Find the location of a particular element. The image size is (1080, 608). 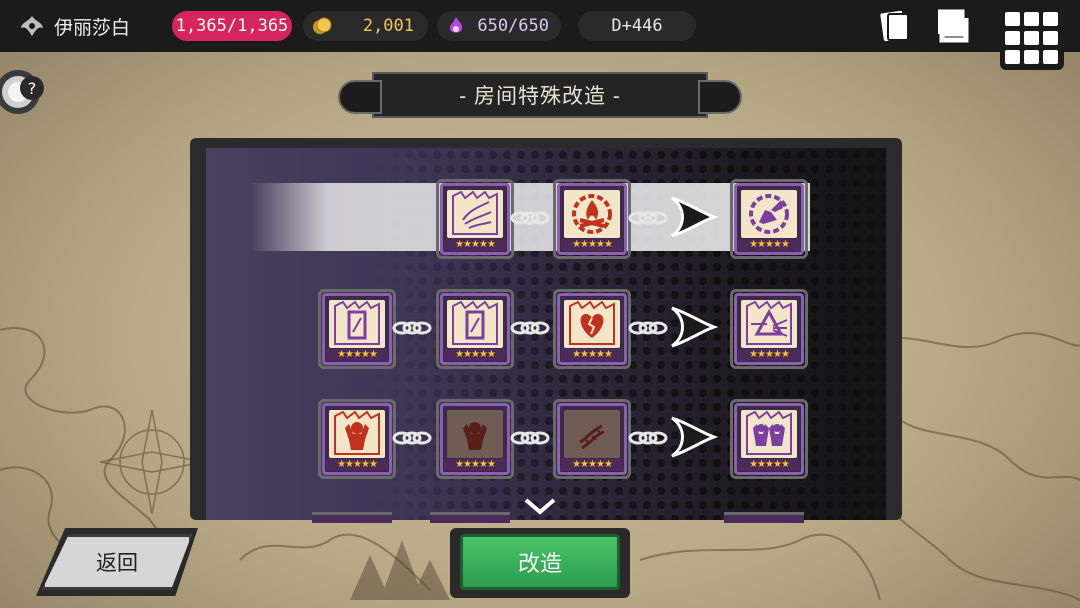

top-status-bar: 伊丽莎白 1,365/1,365 2,001 650/650 D+446 is located at coordinates (540, 35).